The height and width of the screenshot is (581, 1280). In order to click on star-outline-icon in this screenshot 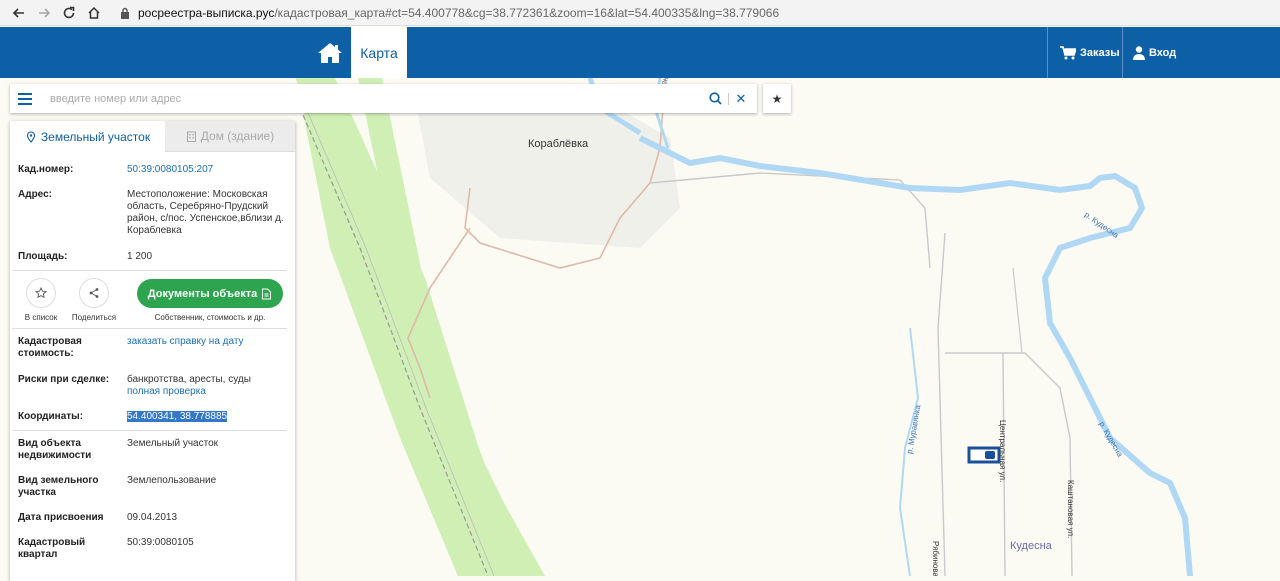, I will do `click(41, 293)`.